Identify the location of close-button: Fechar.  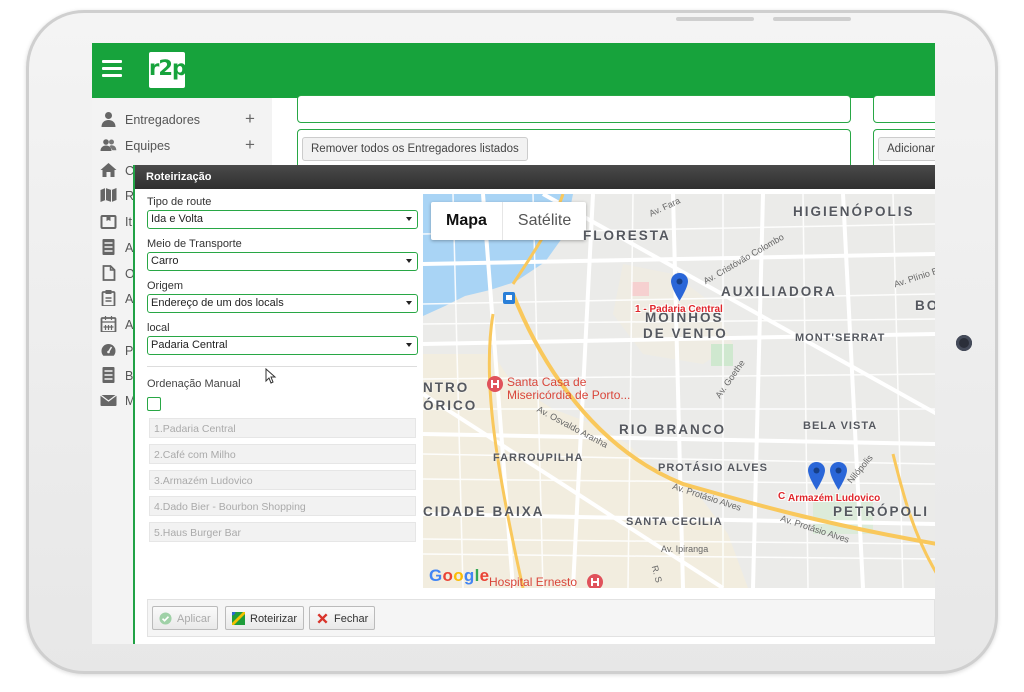
(342, 618).